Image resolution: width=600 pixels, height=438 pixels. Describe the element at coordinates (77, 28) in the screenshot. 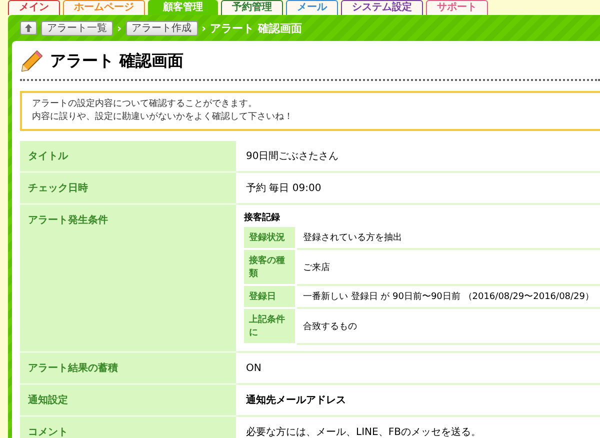

I see `breadcrumb-link: アラート一覧` at that location.